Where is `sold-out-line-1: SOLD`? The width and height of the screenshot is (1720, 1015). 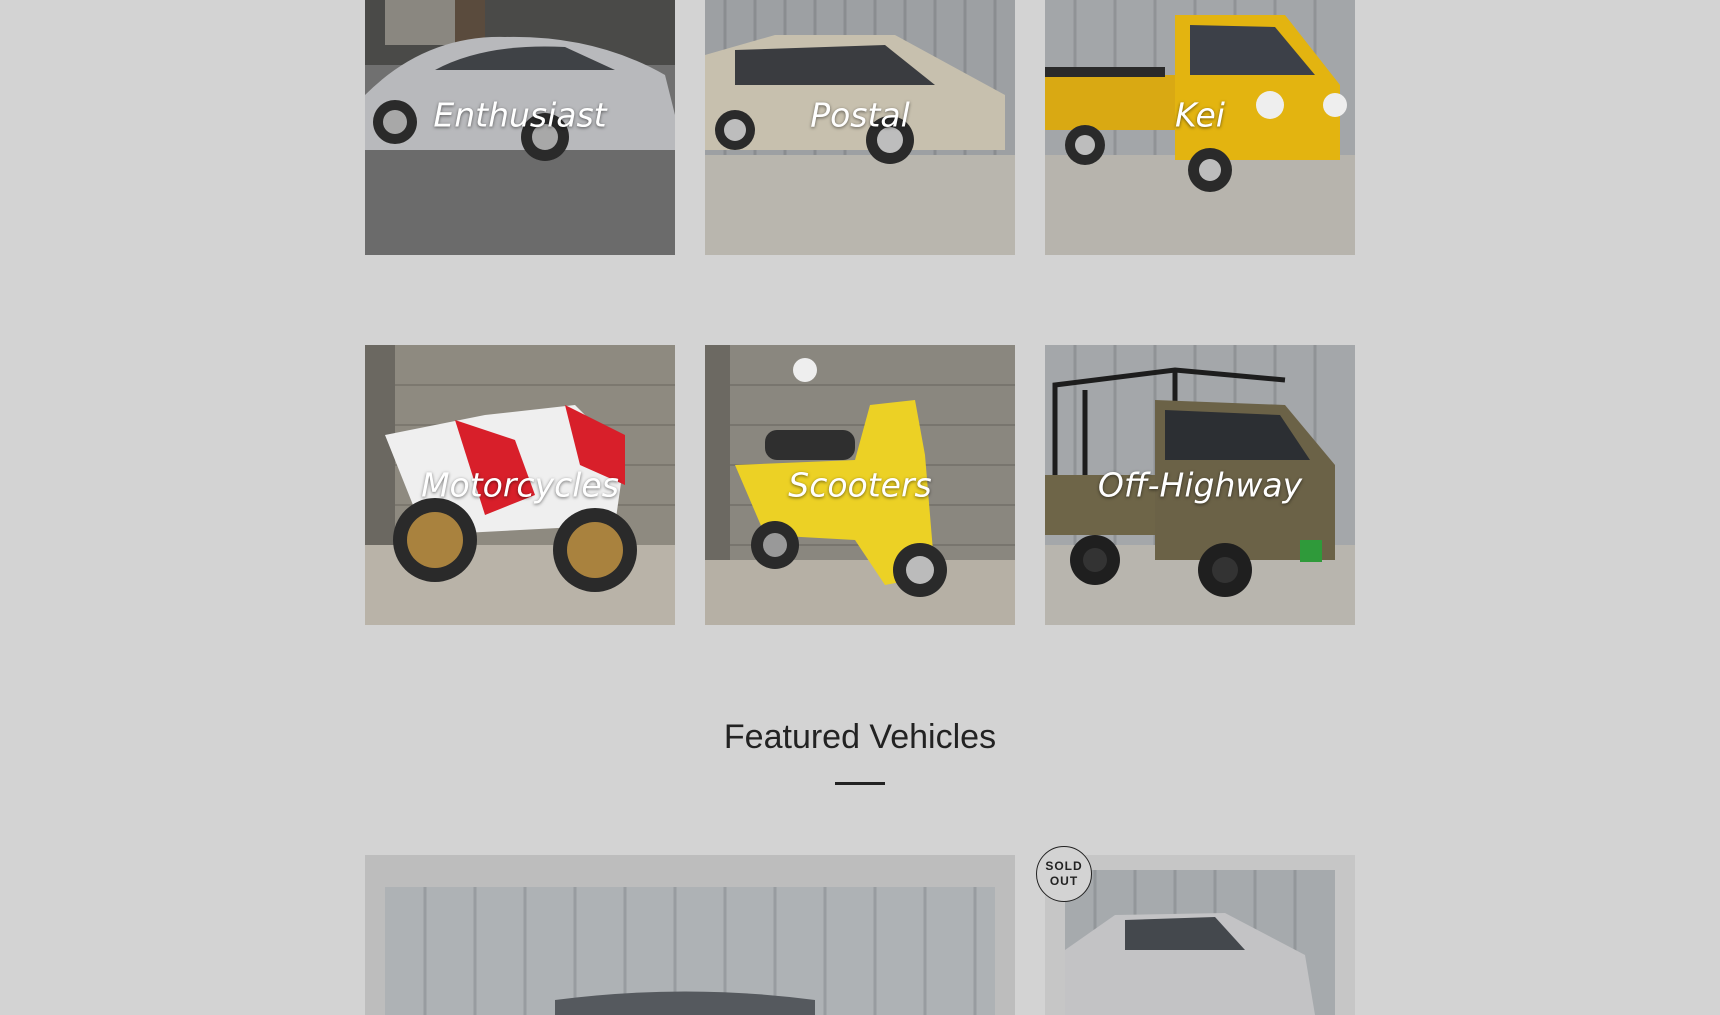 sold-out-line-1: SOLD is located at coordinates (1064, 866).